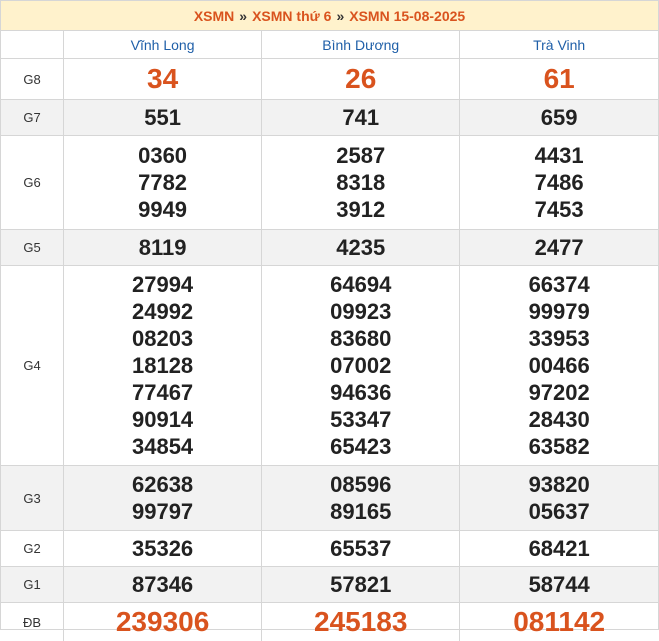 This screenshot has width=659, height=641. Describe the element at coordinates (32, 45) in the screenshot. I see `header-corner-cell` at that location.